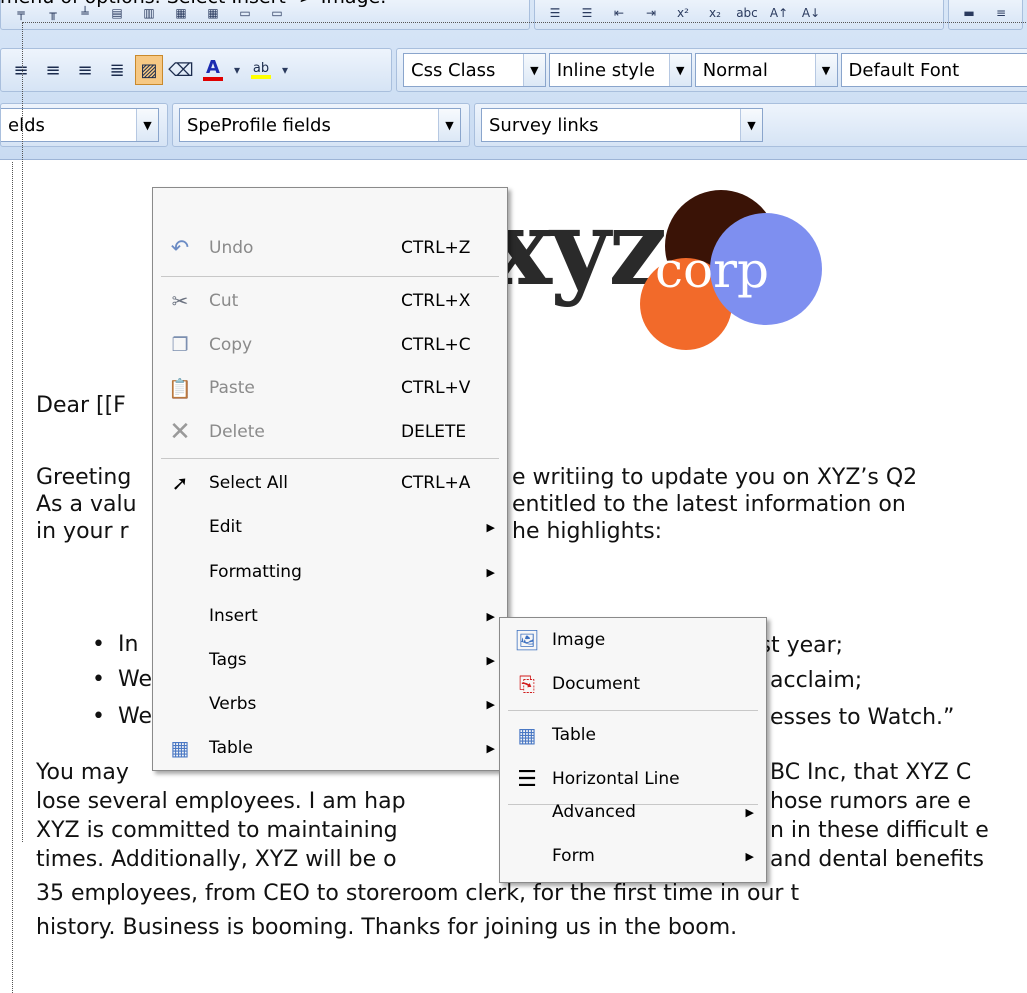  What do you see at coordinates (330, 248) in the screenshot?
I see `menu-item-undo: ↶ Undo CTRL+Z` at bounding box center [330, 248].